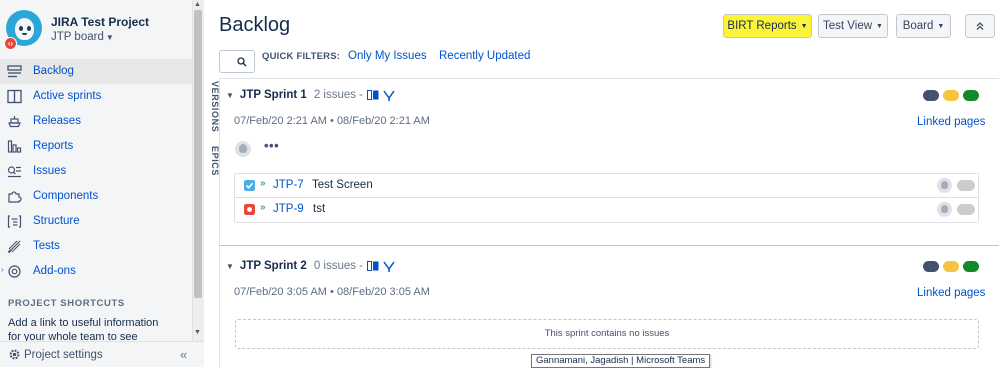 The width and height of the screenshot is (999, 368). Describe the element at coordinates (100, 22) in the screenshot. I see `project-name: JIRA Test Project` at that location.